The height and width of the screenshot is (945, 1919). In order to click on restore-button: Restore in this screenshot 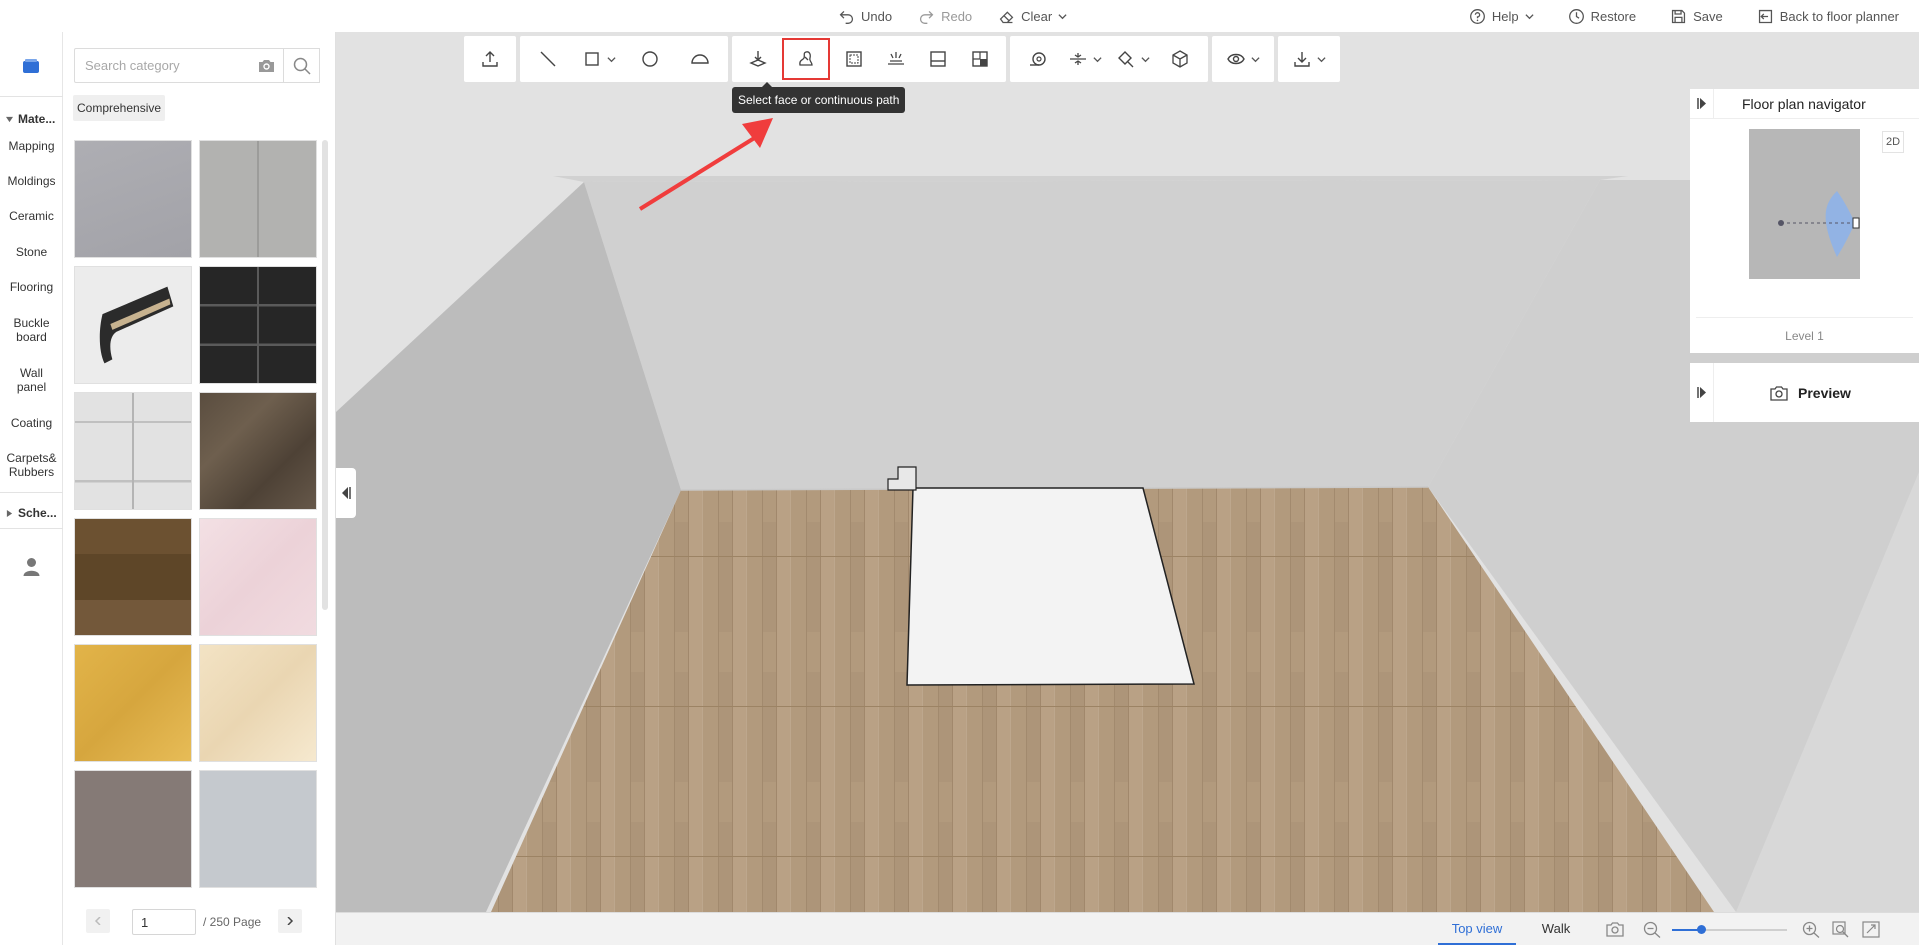, I will do `click(1602, 16)`.